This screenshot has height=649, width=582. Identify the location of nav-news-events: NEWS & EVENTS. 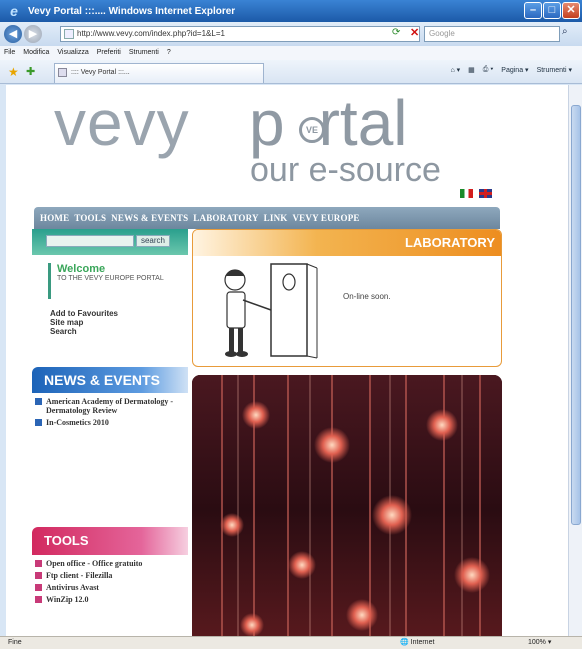
(149, 218).